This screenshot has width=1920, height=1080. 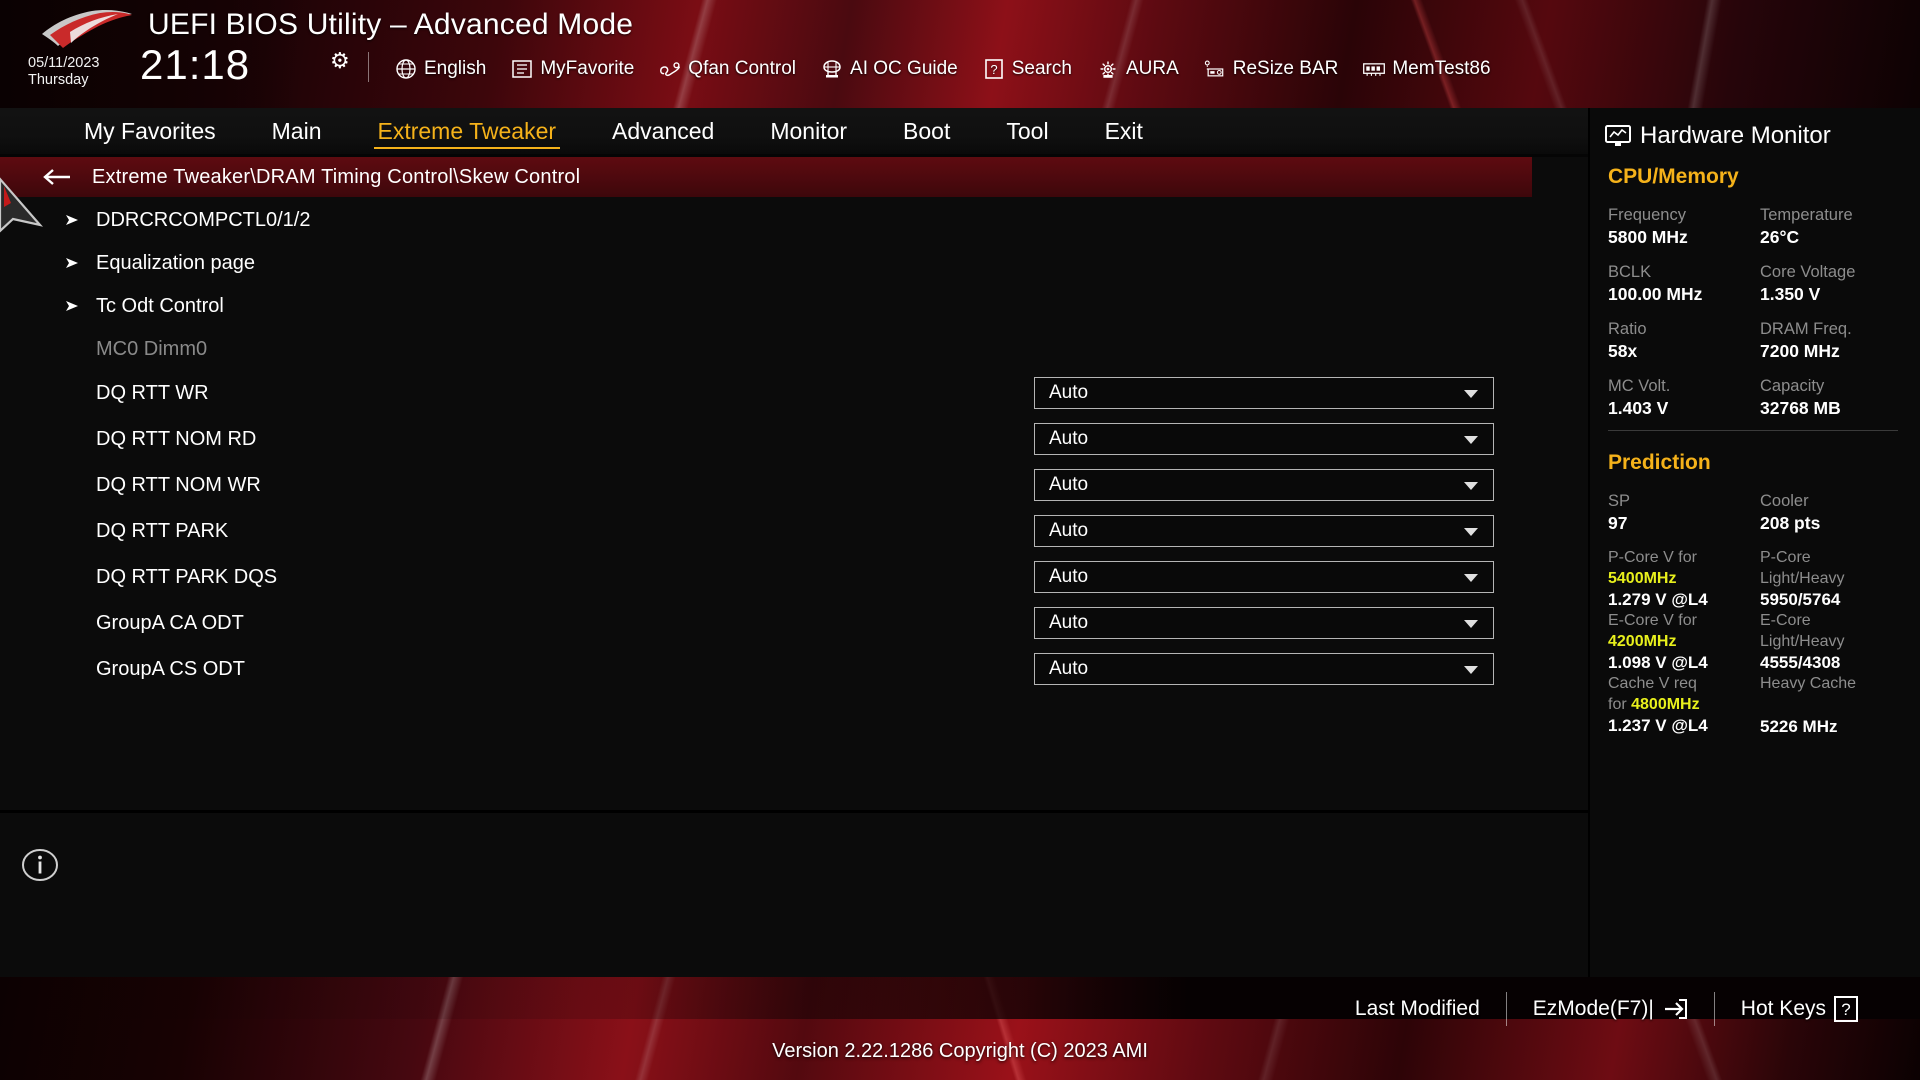 I want to click on hw-cell-dram-freq: DRAM Freq. 7200 MHz, so click(x=1831, y=340).